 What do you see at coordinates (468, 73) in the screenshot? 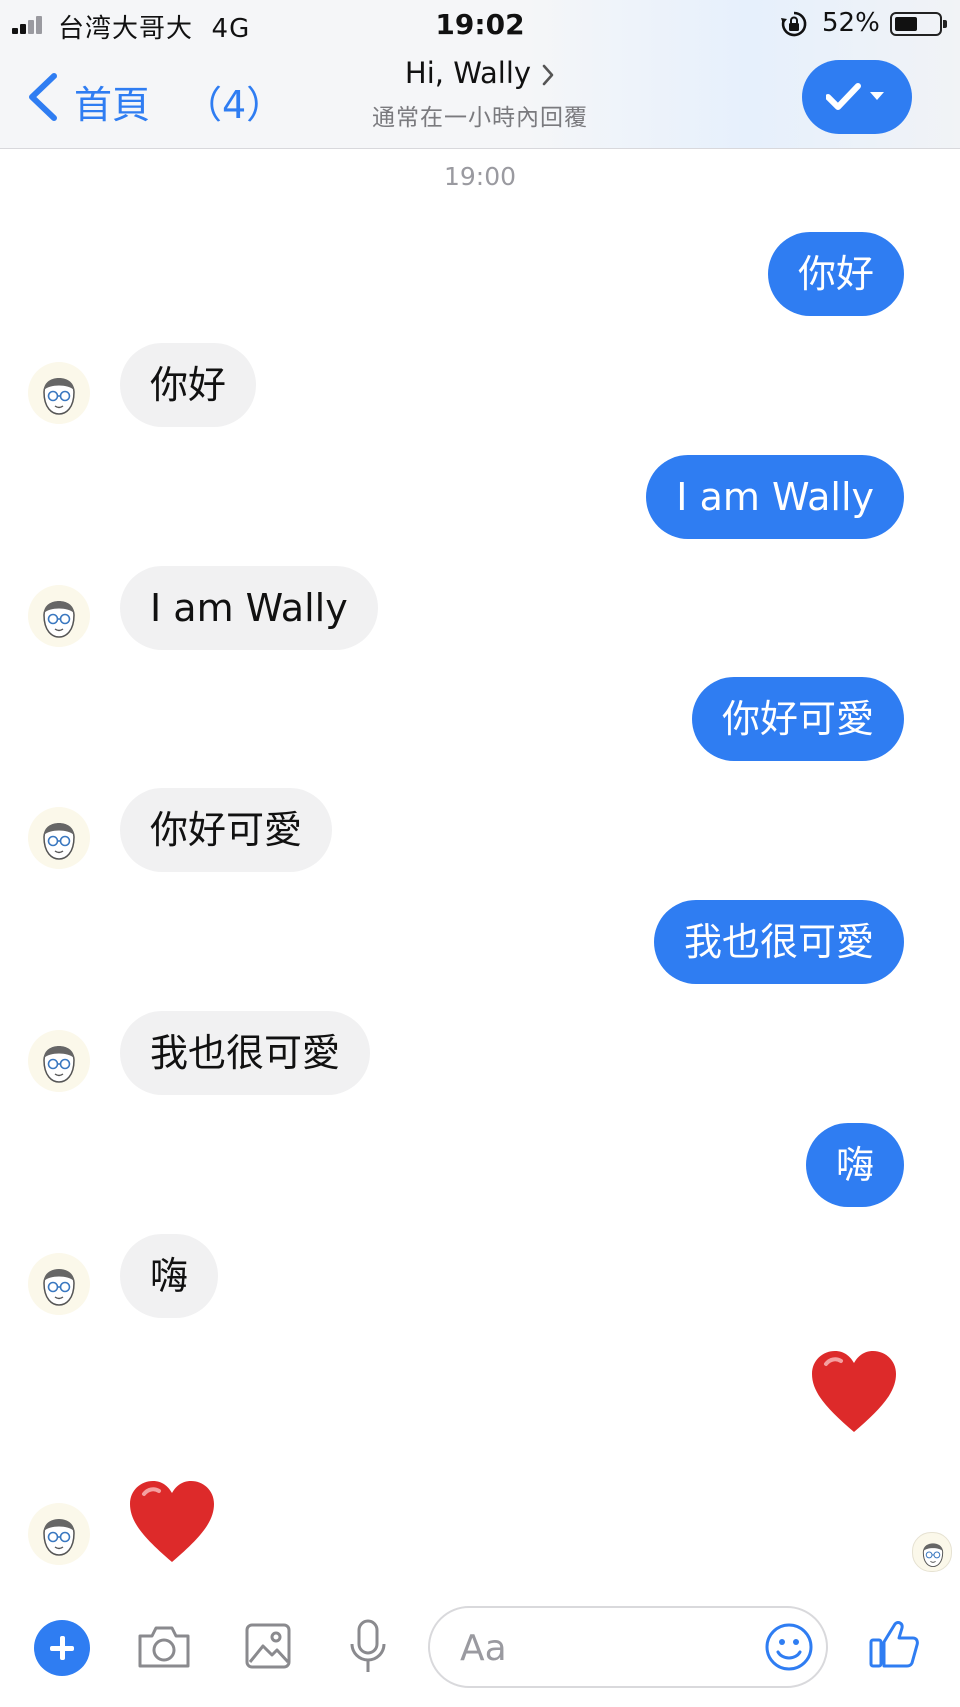
I see `page-title: Hi, Wally` at bounding box center [468, 73].